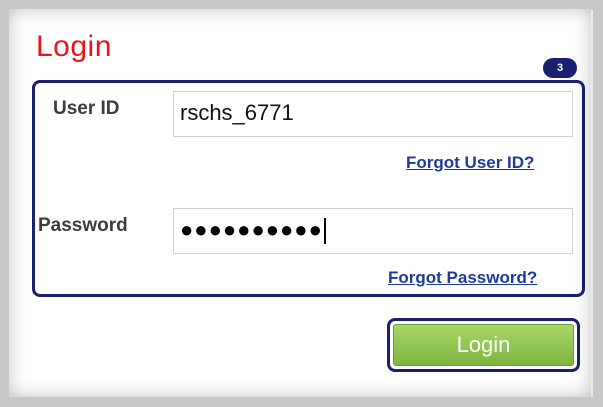  What do you see at coordinates (83, 225) in the screenshot?
I see `password-label: Password` at bounding box center [83, 225].